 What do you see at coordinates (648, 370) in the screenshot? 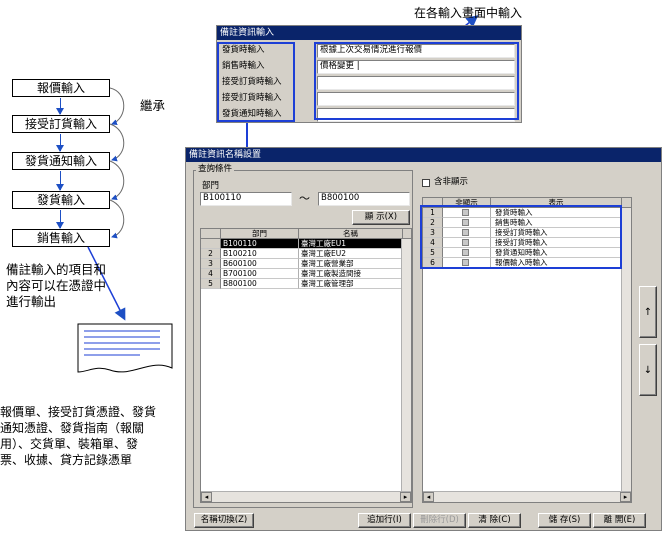
I see `move-down-button: ↓` at bounding box center [648, 370].